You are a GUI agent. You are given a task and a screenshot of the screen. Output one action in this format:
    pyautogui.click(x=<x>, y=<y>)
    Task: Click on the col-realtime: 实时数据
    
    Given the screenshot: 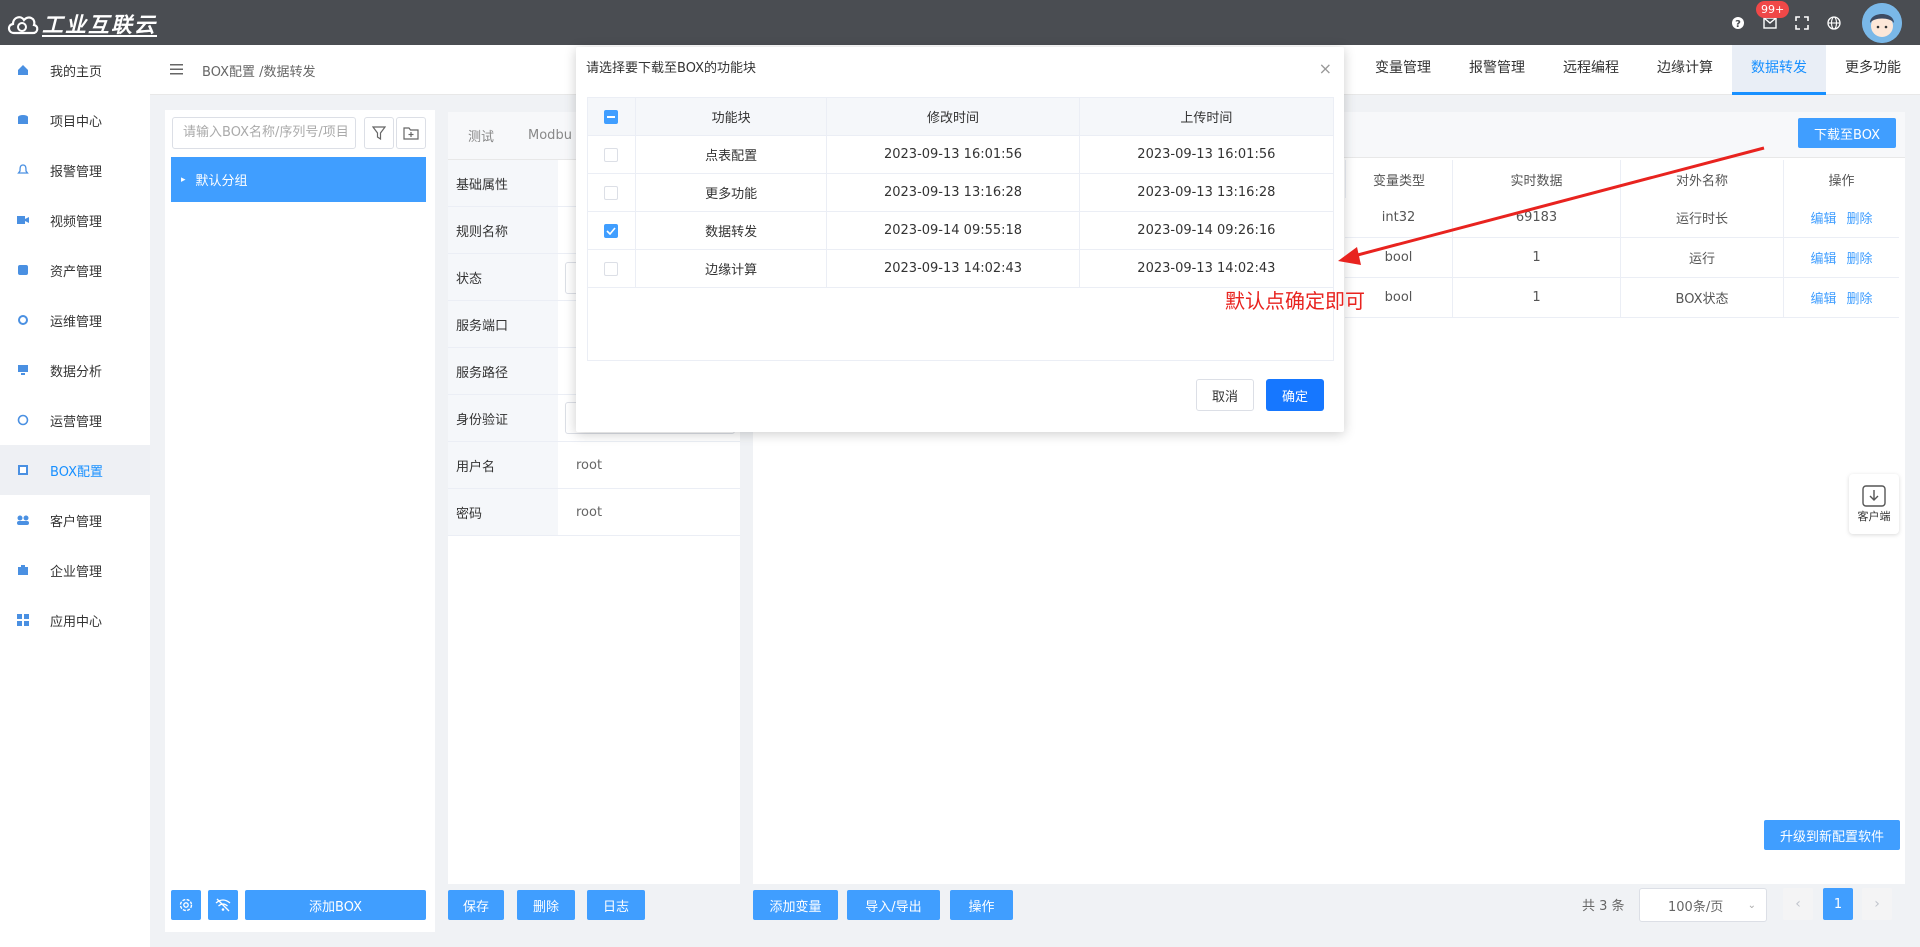 What is the action you would take?
    pyautogui.click(x=1537, y=179)
    